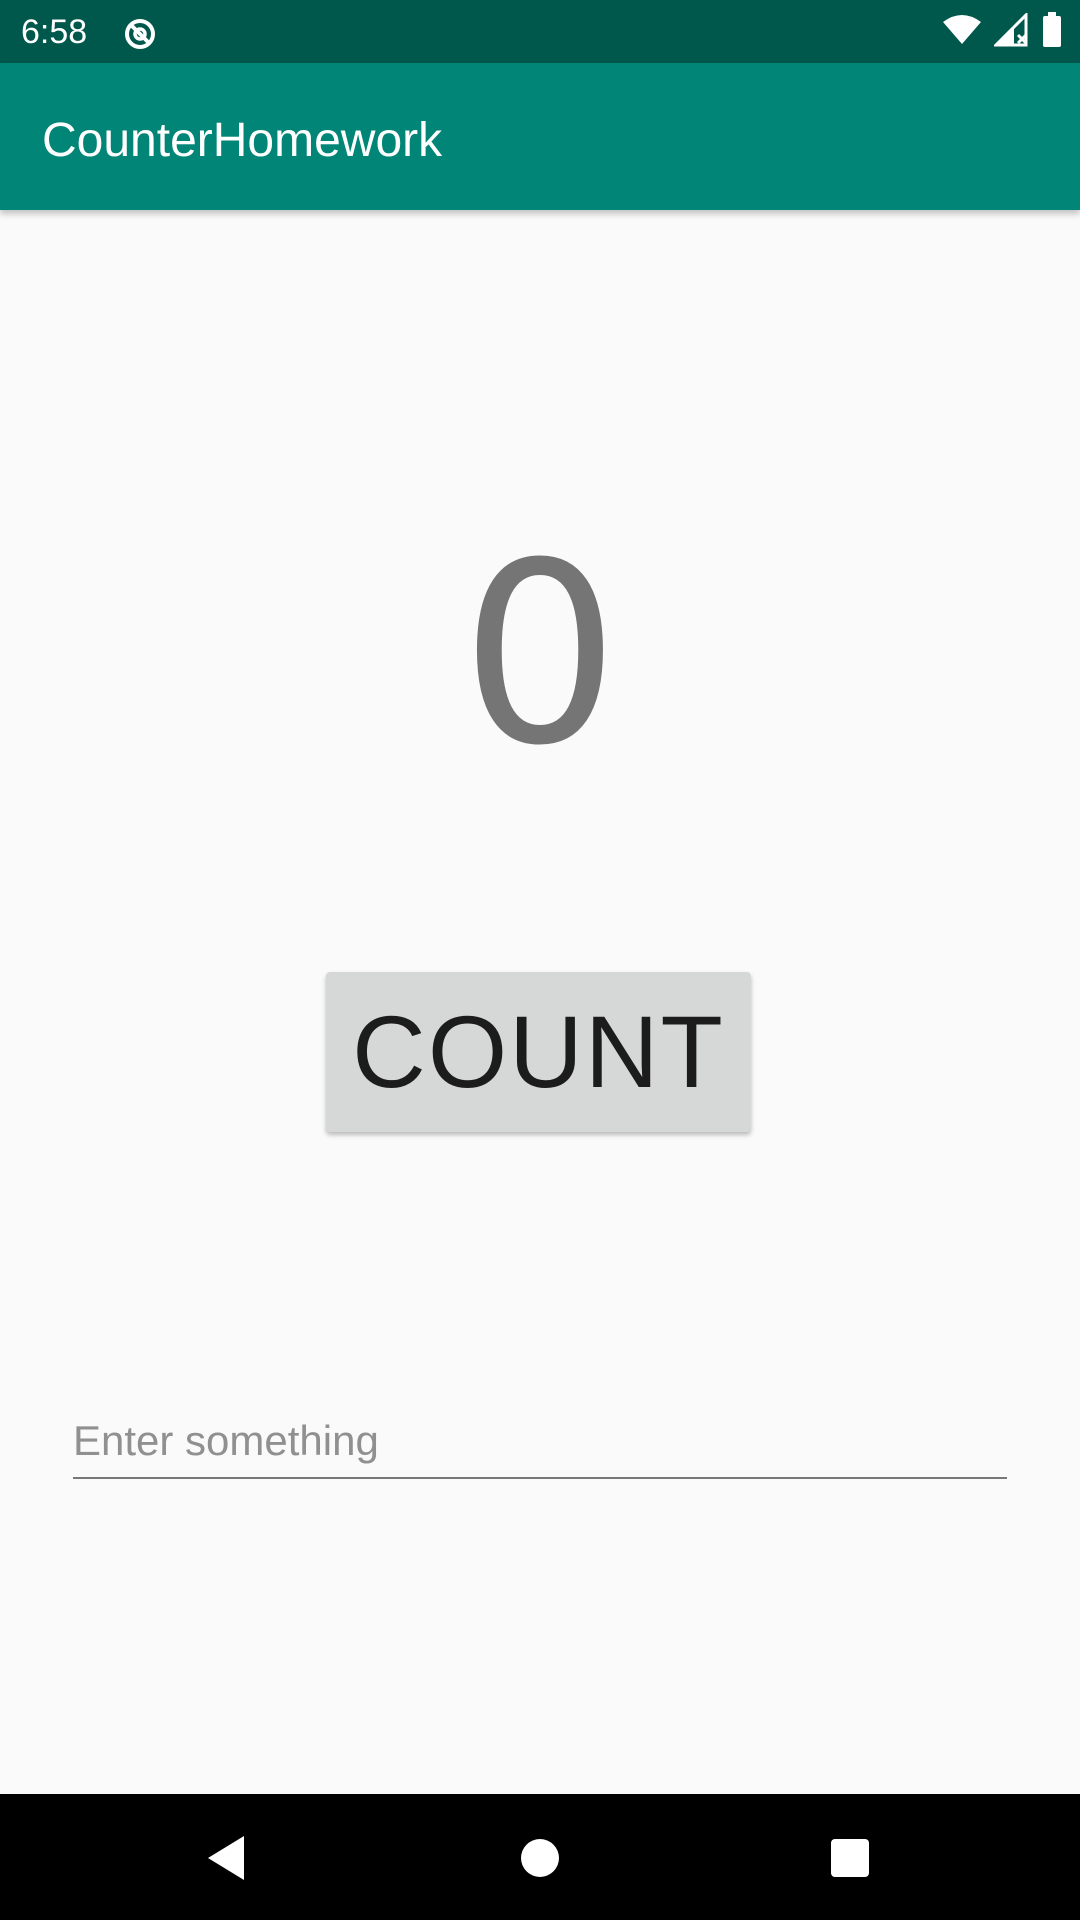  Describe the element at coordinates (540, 654) in the screenshot. I see `count-display: 0` at that location.